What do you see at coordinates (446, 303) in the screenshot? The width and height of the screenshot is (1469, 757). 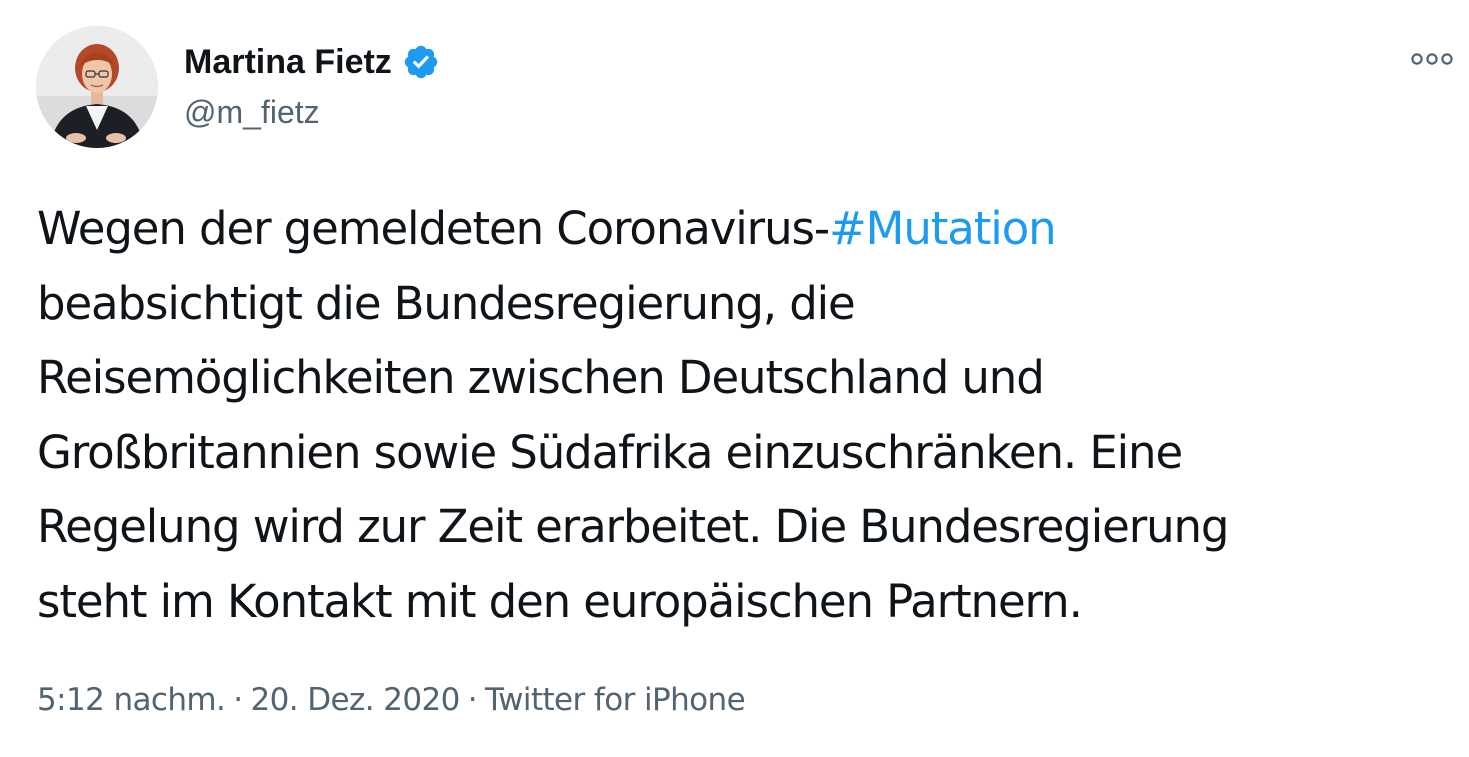 I see `tweet-text-line: beabsichtigt die Bundesregierung, die` at bounding box center [446, 303].